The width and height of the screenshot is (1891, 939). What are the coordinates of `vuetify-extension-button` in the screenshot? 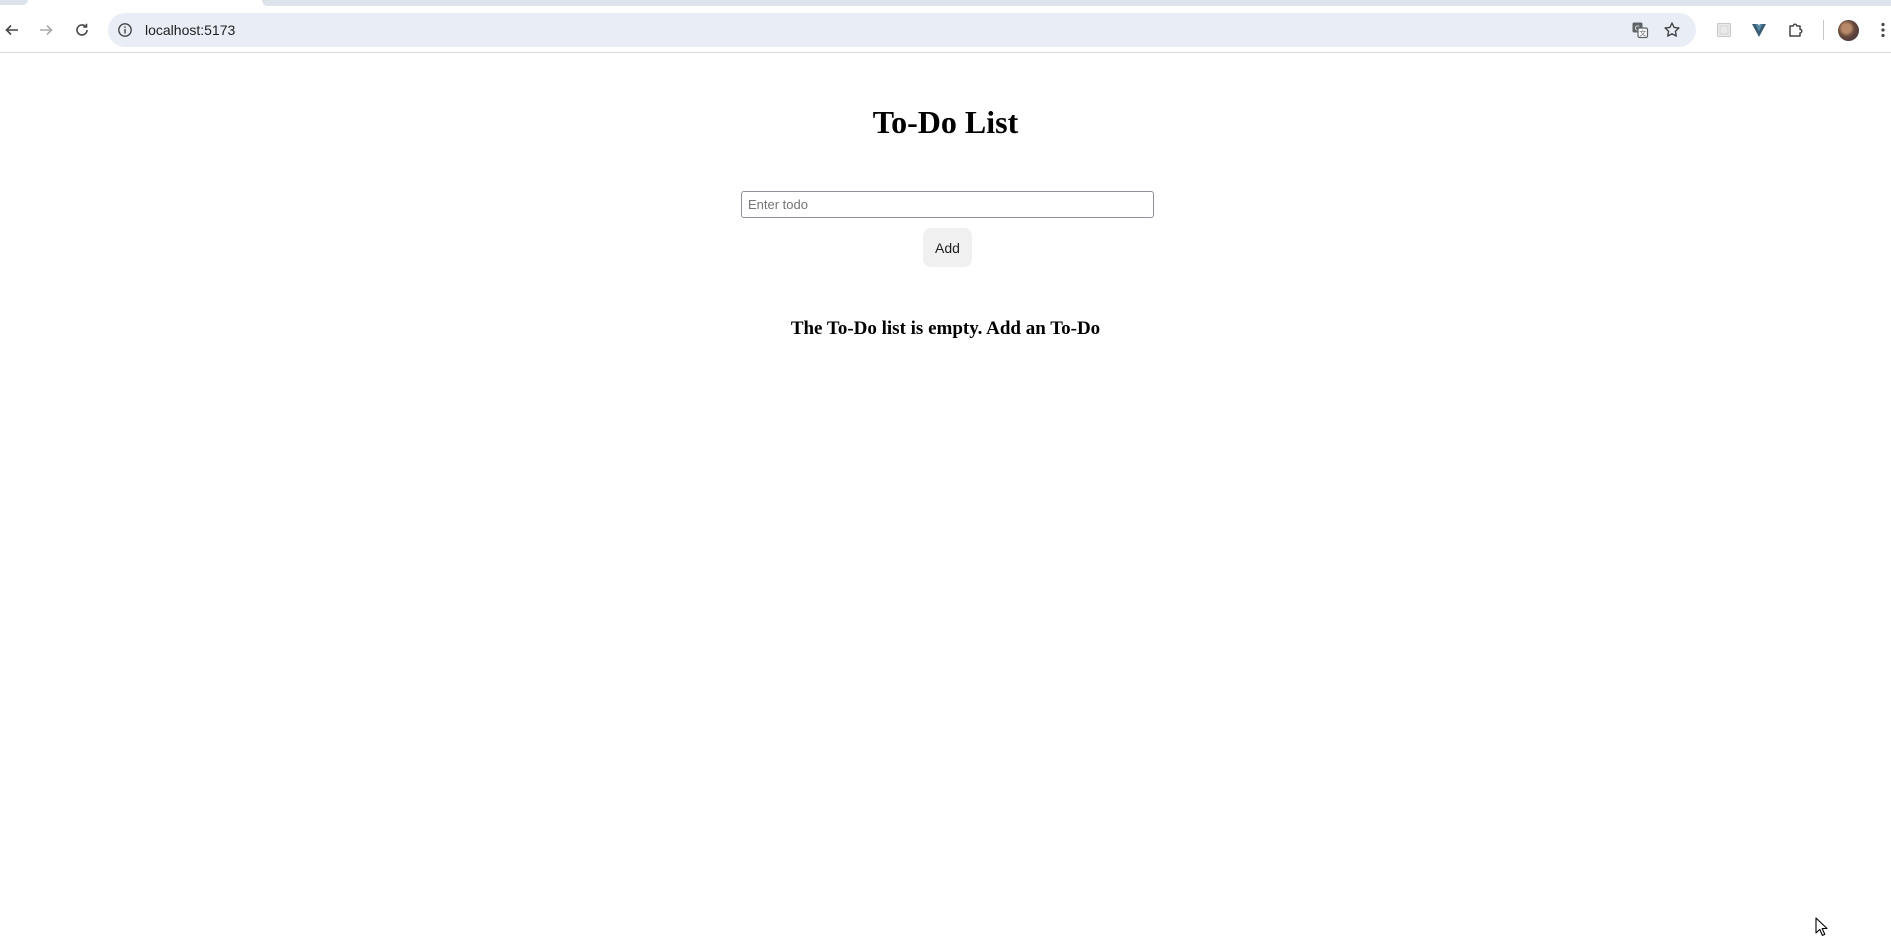 It's located at (1759, 30).